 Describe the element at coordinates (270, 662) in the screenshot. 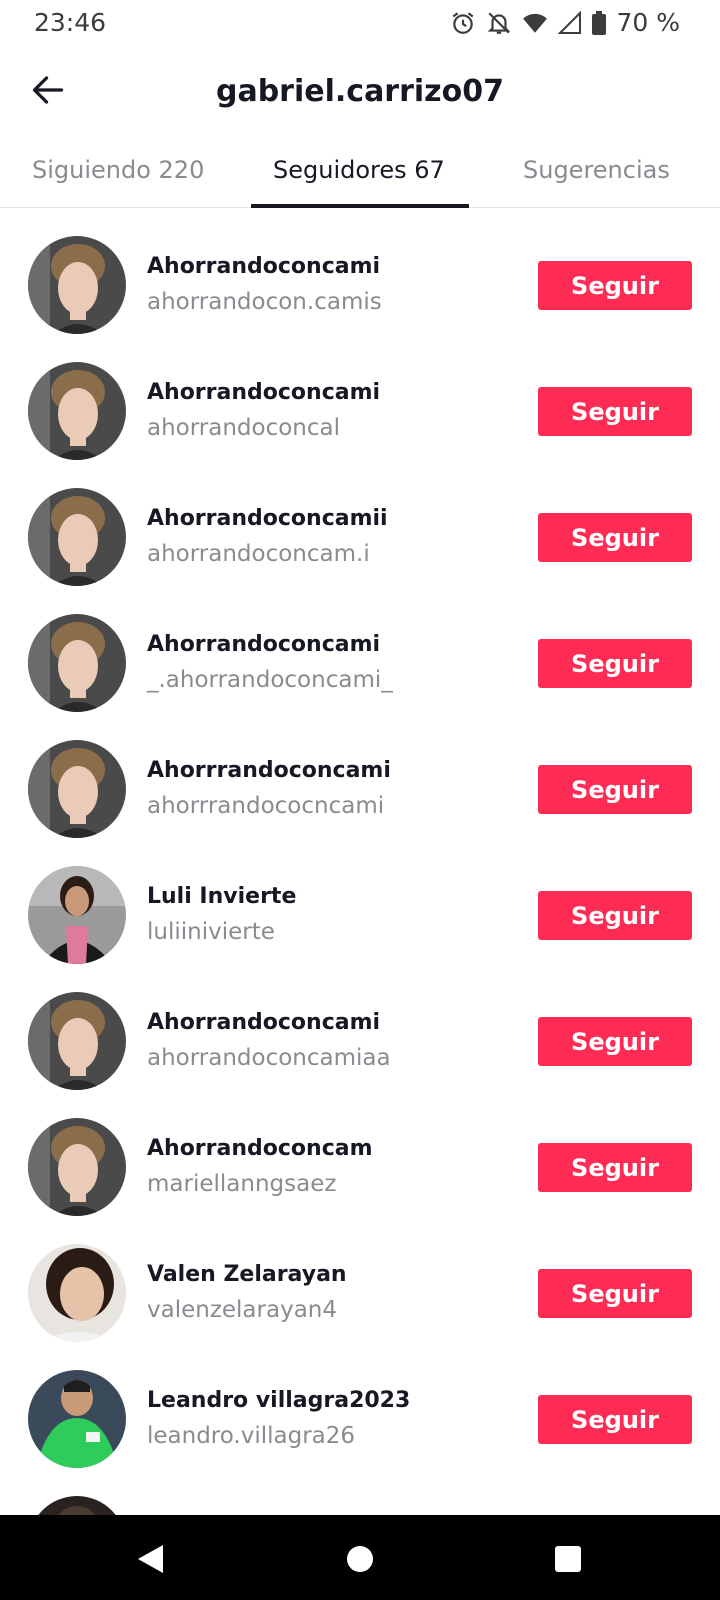

I see `user-names: Ahorrandoconcami _.ahorrandoconcami_` at that location.